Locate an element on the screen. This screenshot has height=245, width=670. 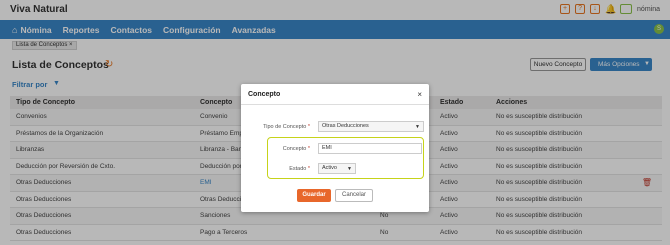
label-text: Tipo de Concepto is located at coordinates (285, 127).